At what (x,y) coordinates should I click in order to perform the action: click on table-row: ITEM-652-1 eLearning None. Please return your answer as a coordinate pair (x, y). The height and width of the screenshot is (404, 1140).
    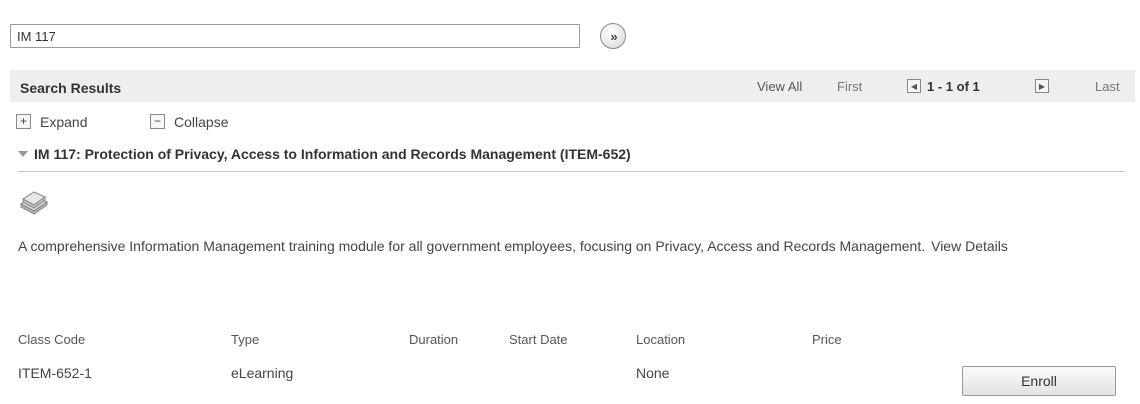
    Looking at the image, I should click on (480, 373).